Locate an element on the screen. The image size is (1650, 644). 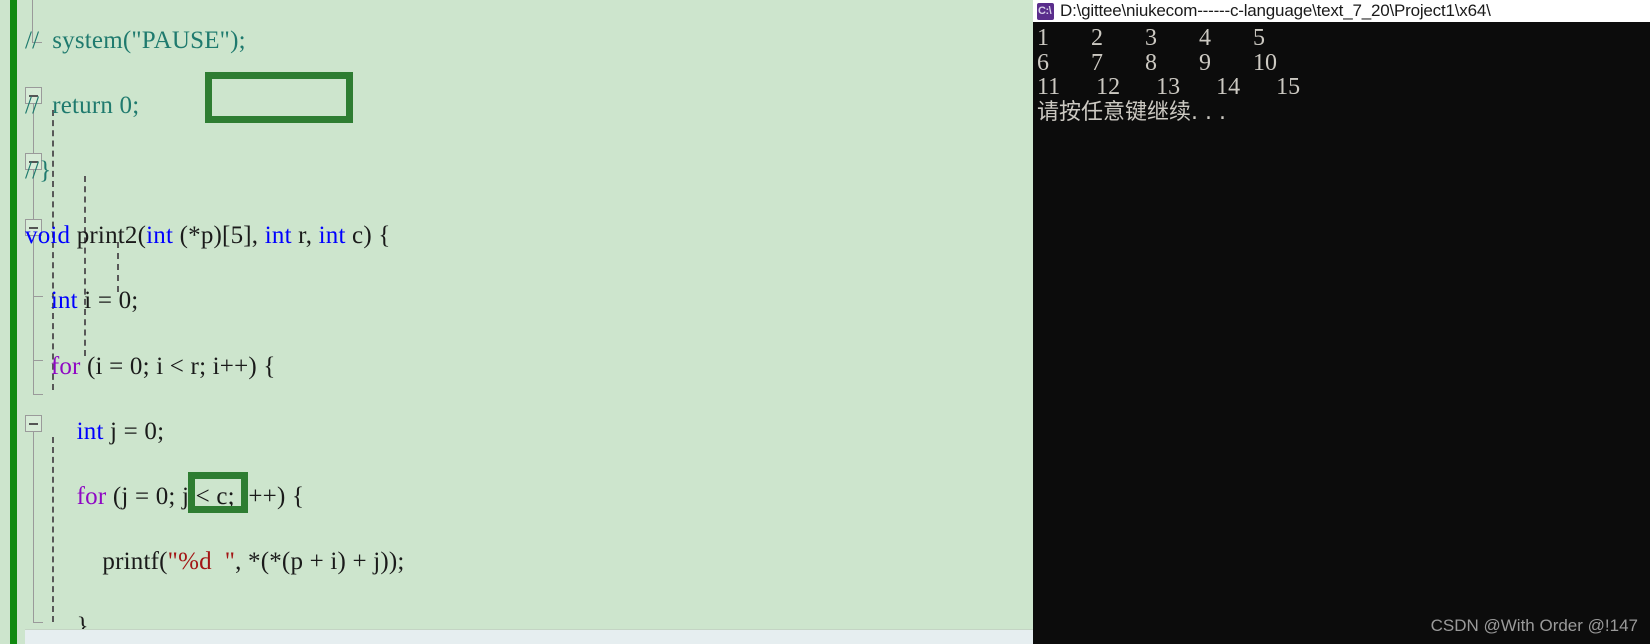
code-line: printf("%d ", *(*(p + i) + j)); is located at coordinates (215, 562).